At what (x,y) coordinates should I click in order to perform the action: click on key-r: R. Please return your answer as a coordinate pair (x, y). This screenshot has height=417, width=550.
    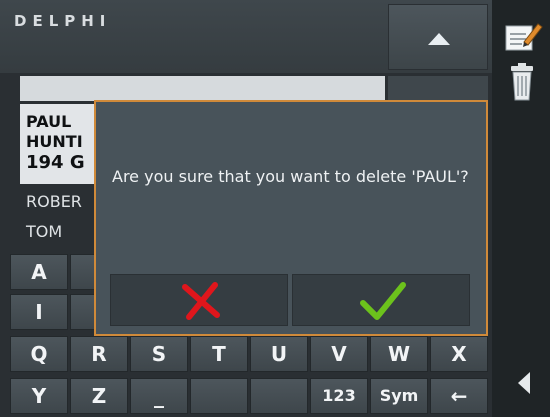
    Looking at the image, I should click on (99, 354).